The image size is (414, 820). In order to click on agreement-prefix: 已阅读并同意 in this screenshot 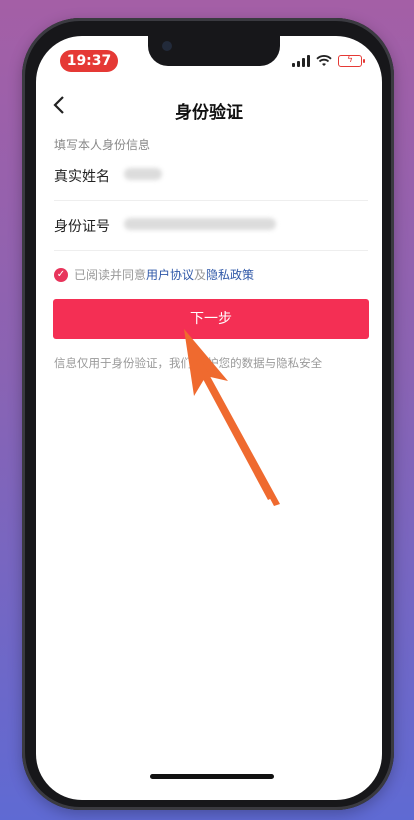, I will do `click(110, 275)`.